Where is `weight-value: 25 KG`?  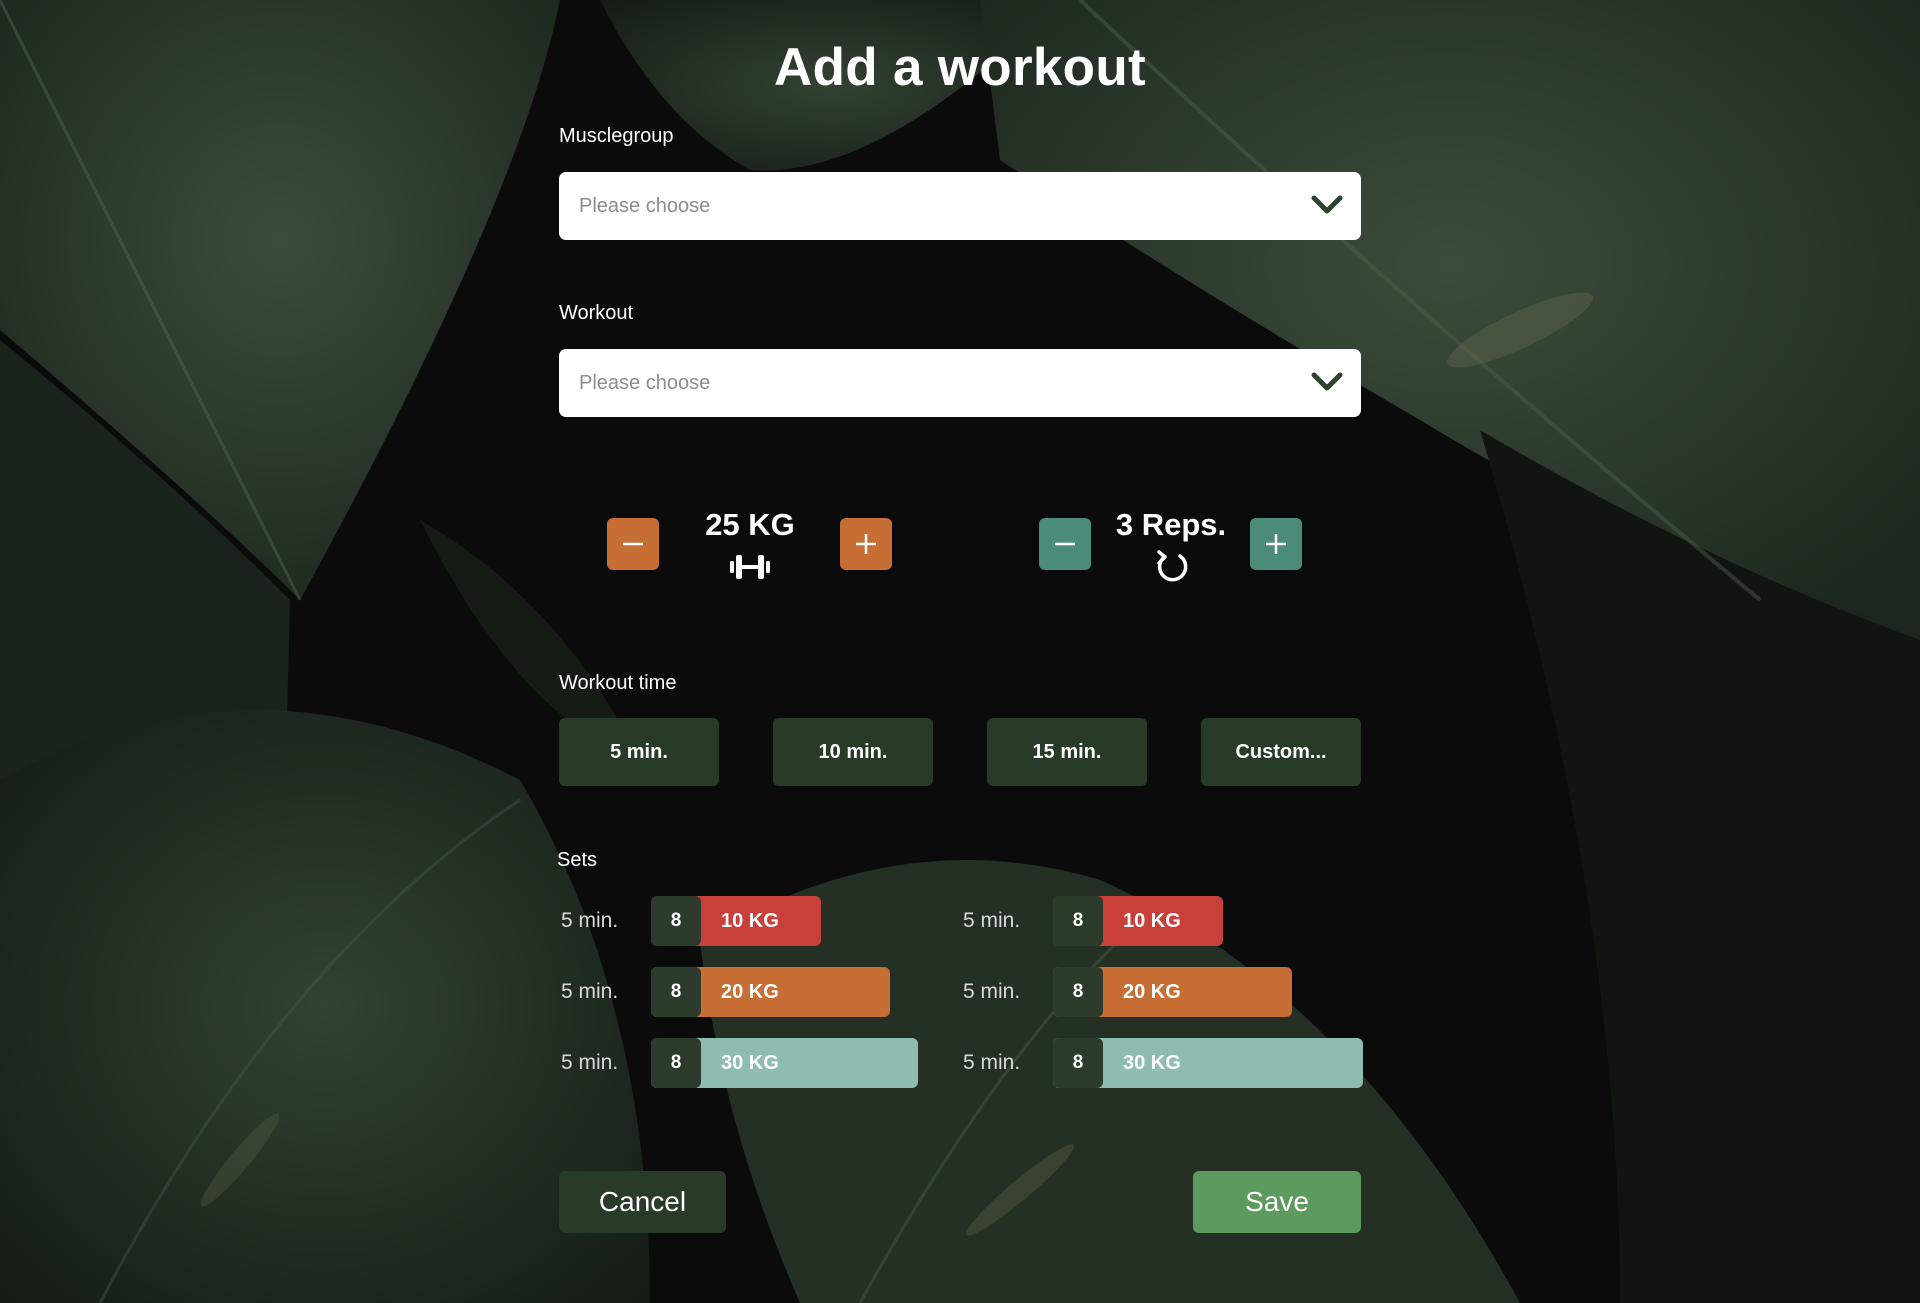
weight-value: 25 KG is located at coordinates (750, 524).